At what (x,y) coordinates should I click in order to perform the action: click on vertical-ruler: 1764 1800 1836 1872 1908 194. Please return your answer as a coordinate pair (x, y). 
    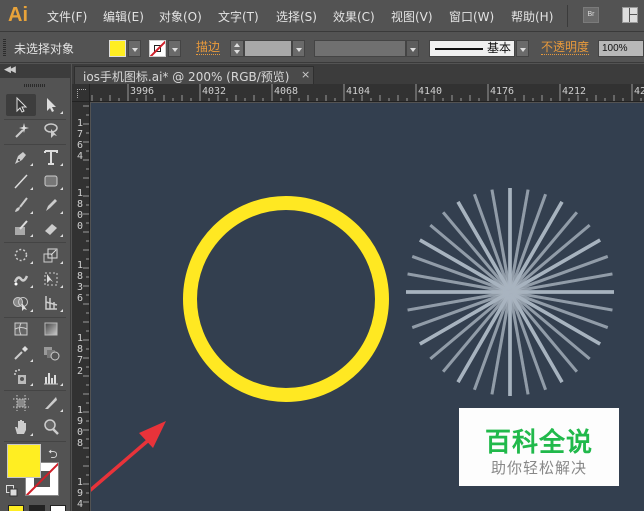
    Looking at the image, I should click on (81, 306).